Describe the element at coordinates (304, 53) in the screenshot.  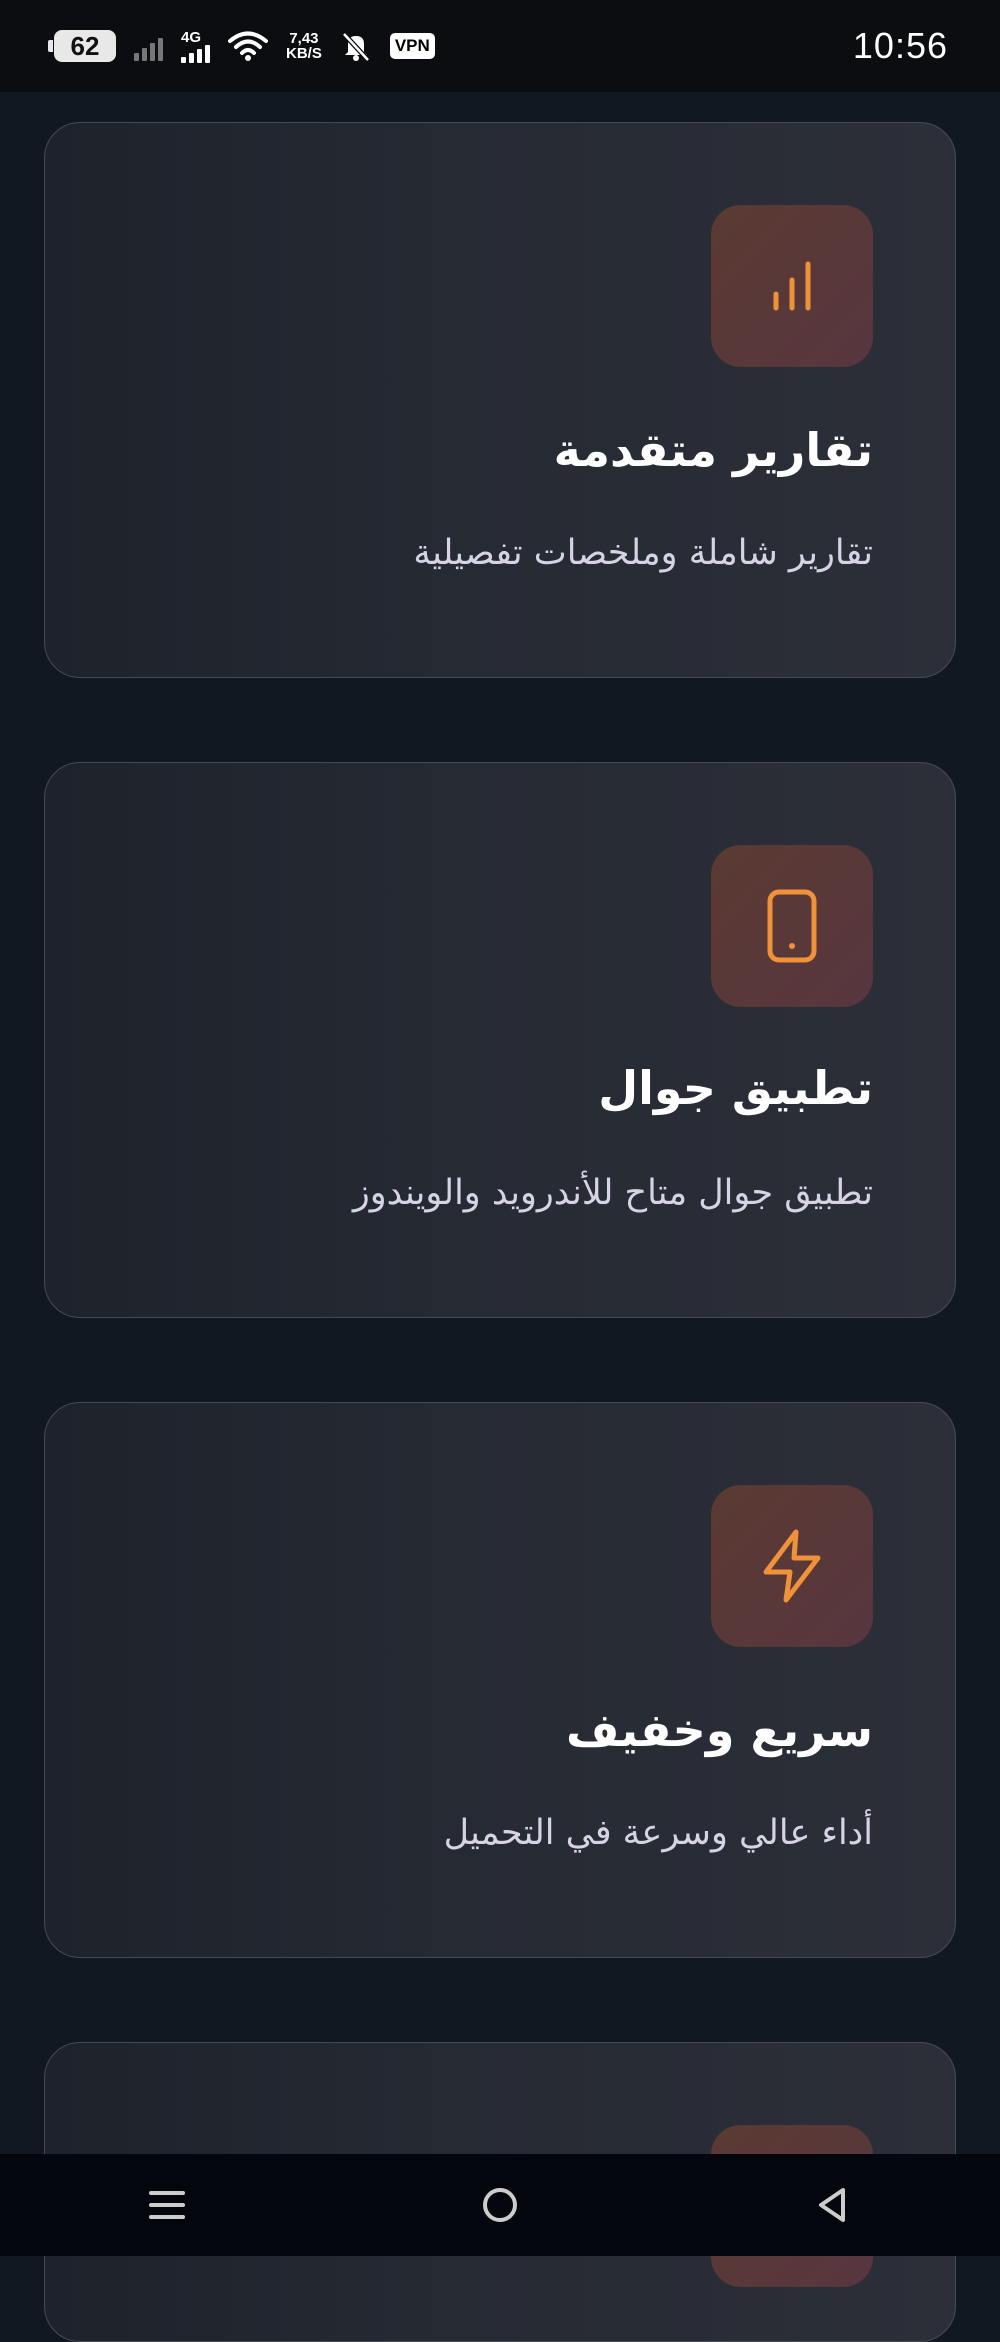
I see `speed-unit: KB/S` at that location.